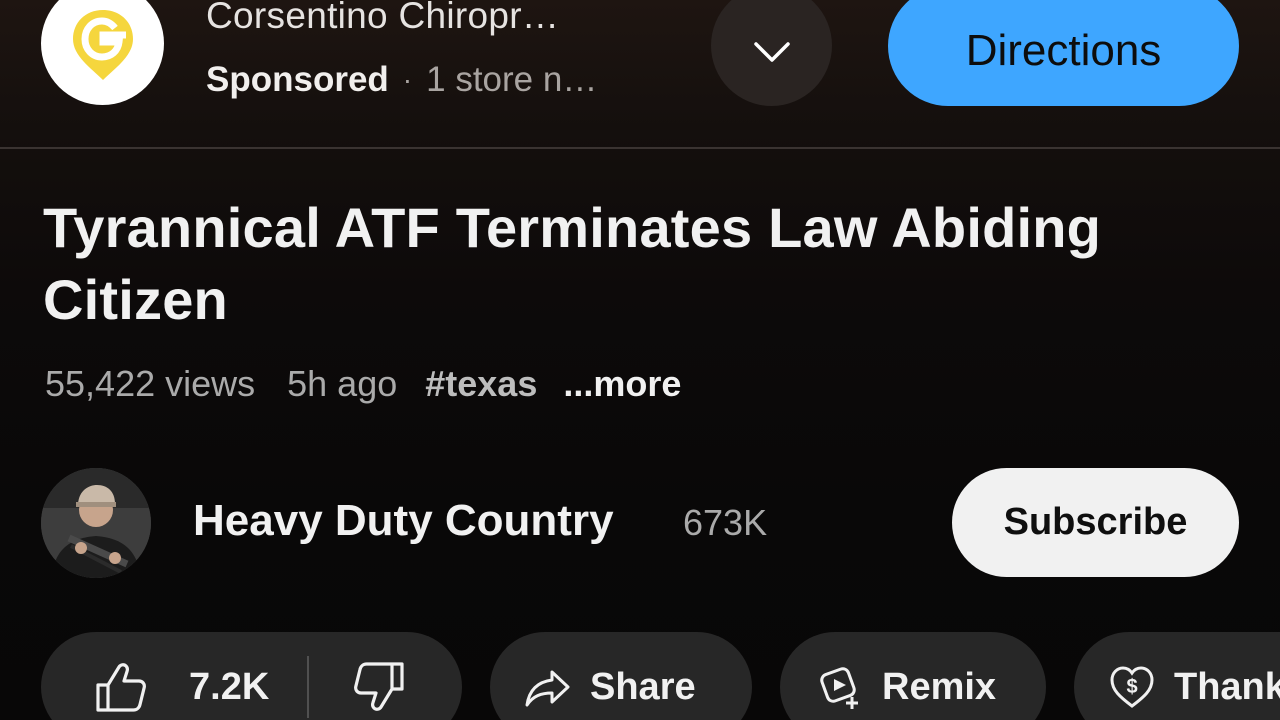 Image resolution: width=1280 pixels, height=720 pixels. What do you see at coordinates (640, 148) in the screenshot?
I see `section-divider` at bounding box center [640, 148].